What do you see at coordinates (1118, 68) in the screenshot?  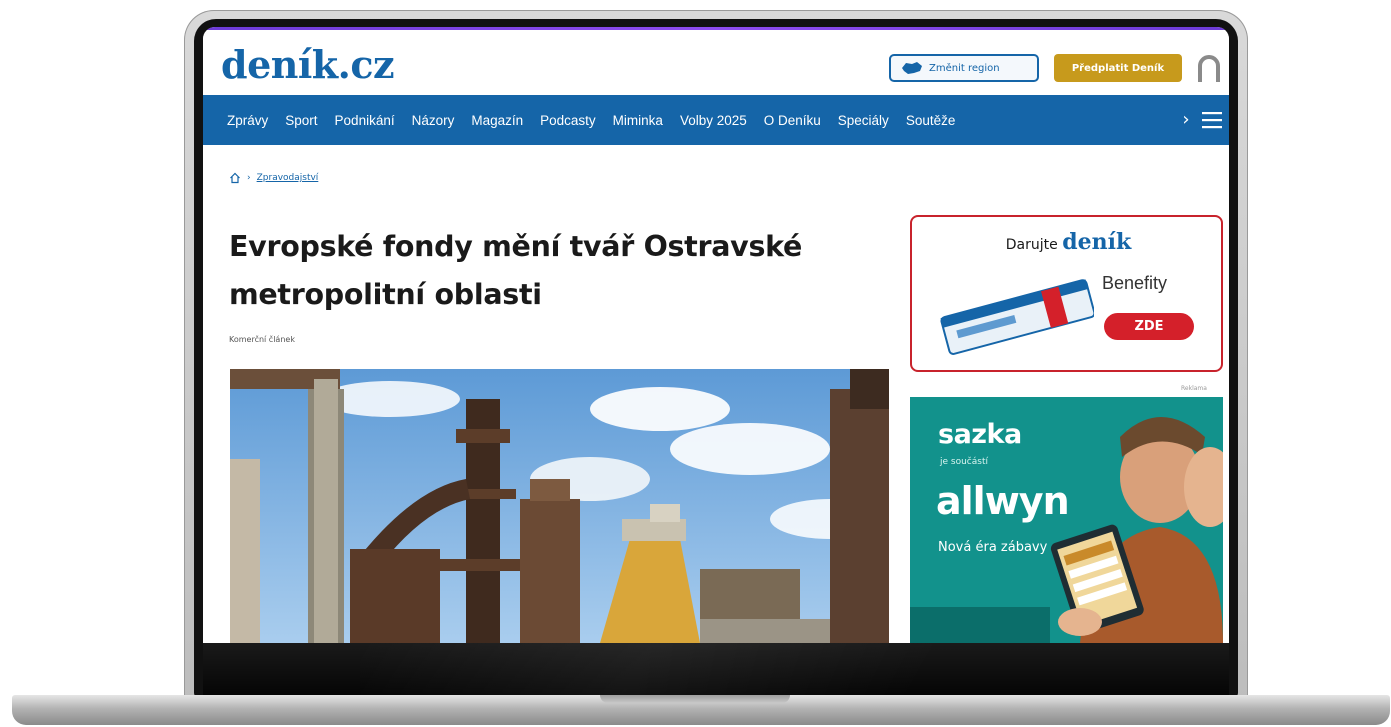 I see `subscribe-button: Předplatit Deník` at bounding box center [1118, 68].